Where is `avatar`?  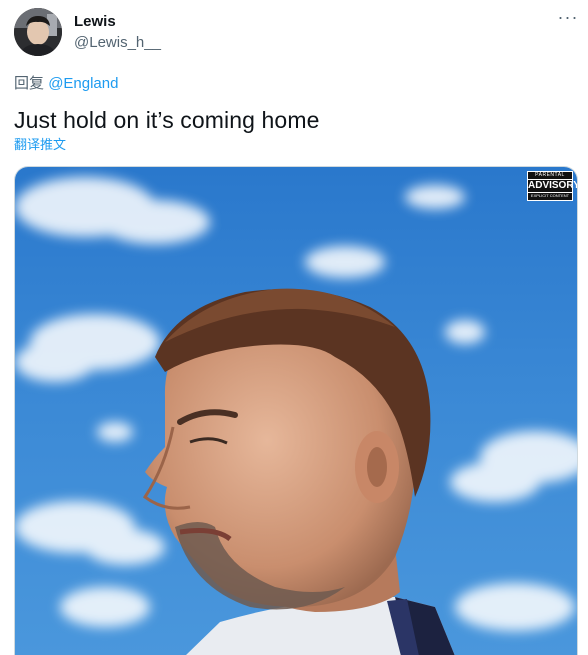 avatar is located at coordinates (38, 32).